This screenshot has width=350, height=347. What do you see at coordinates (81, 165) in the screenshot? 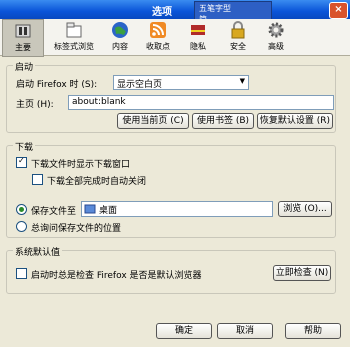
I see `show-download-window-label: 下载文件时显示下载窗口` at bounding box center [81, 165].